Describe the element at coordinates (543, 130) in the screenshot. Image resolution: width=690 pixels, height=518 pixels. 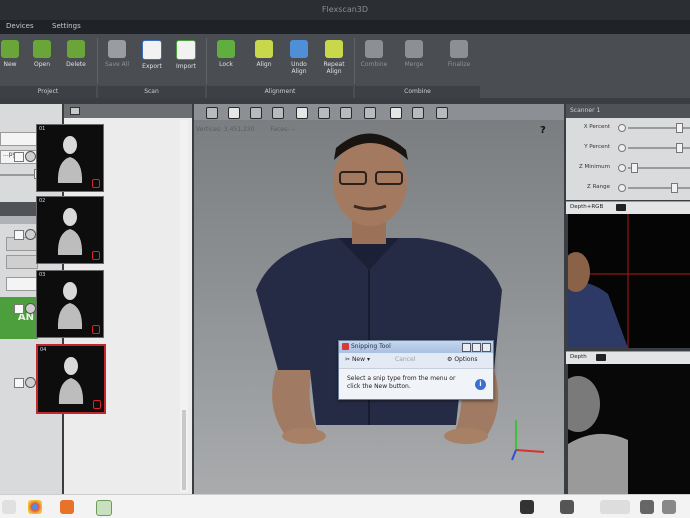
I see `help-icon: ?` at that location.